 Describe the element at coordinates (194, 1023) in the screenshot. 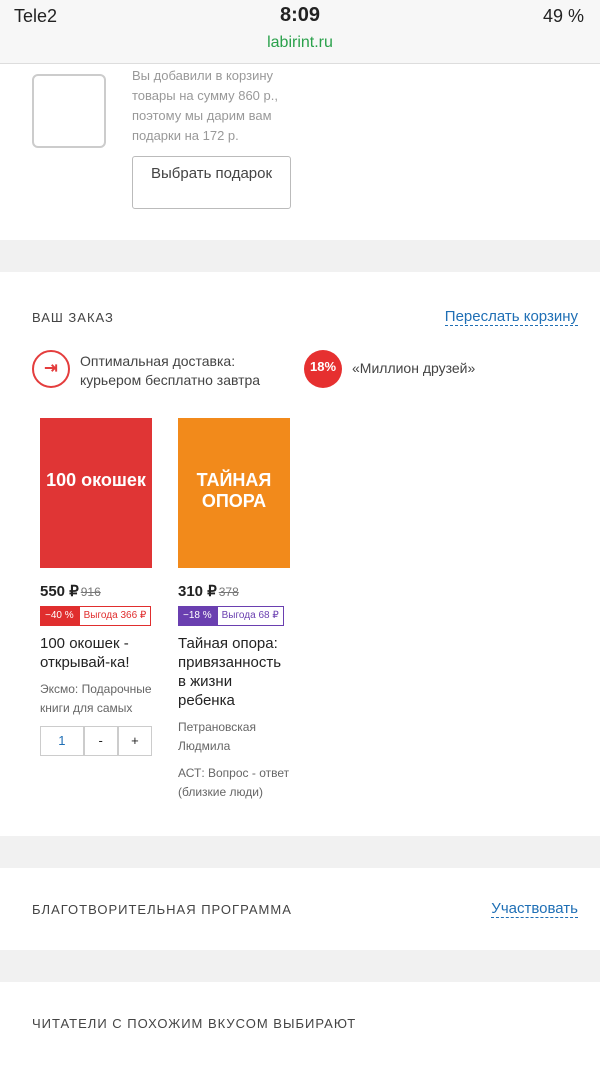

I see `similar-title: ЧИТАТЕЛИ С ПОХОЖИМ ВКУСОМ ВЫБИРАЮТ` at that location.